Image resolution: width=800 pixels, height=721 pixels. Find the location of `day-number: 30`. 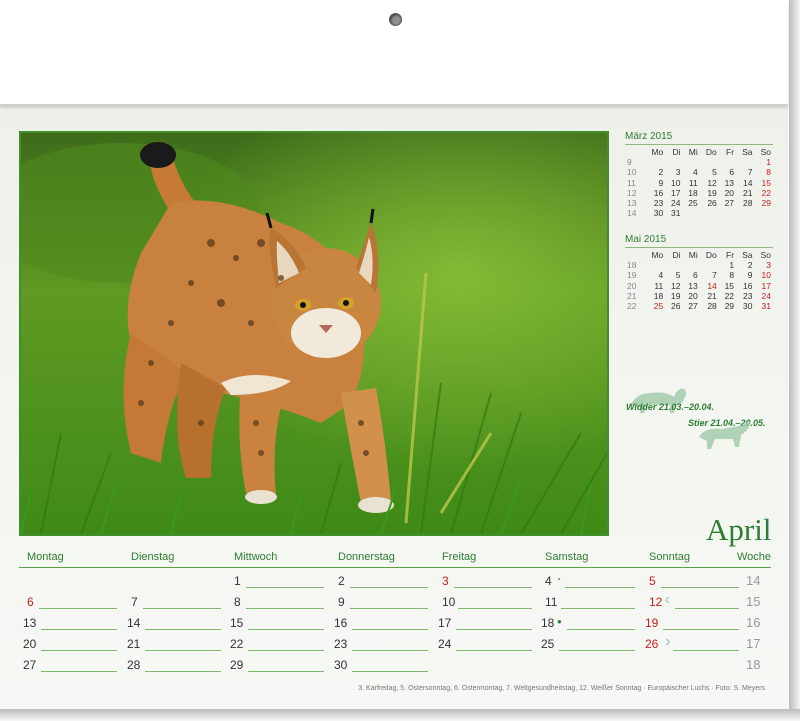

day-number: 30 is located at coordinates (341, 665).